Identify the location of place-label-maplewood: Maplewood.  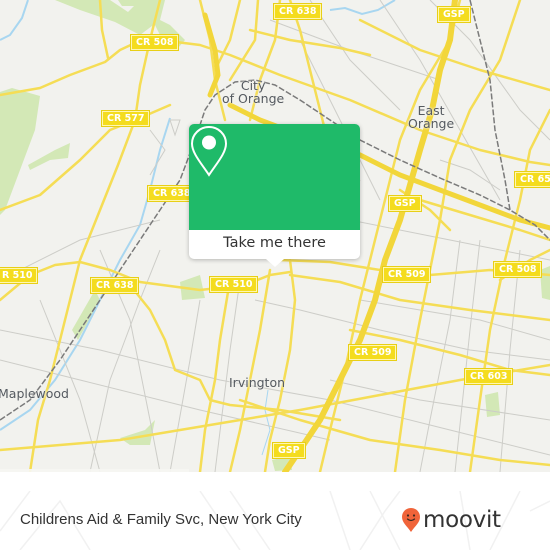
(34, 393).